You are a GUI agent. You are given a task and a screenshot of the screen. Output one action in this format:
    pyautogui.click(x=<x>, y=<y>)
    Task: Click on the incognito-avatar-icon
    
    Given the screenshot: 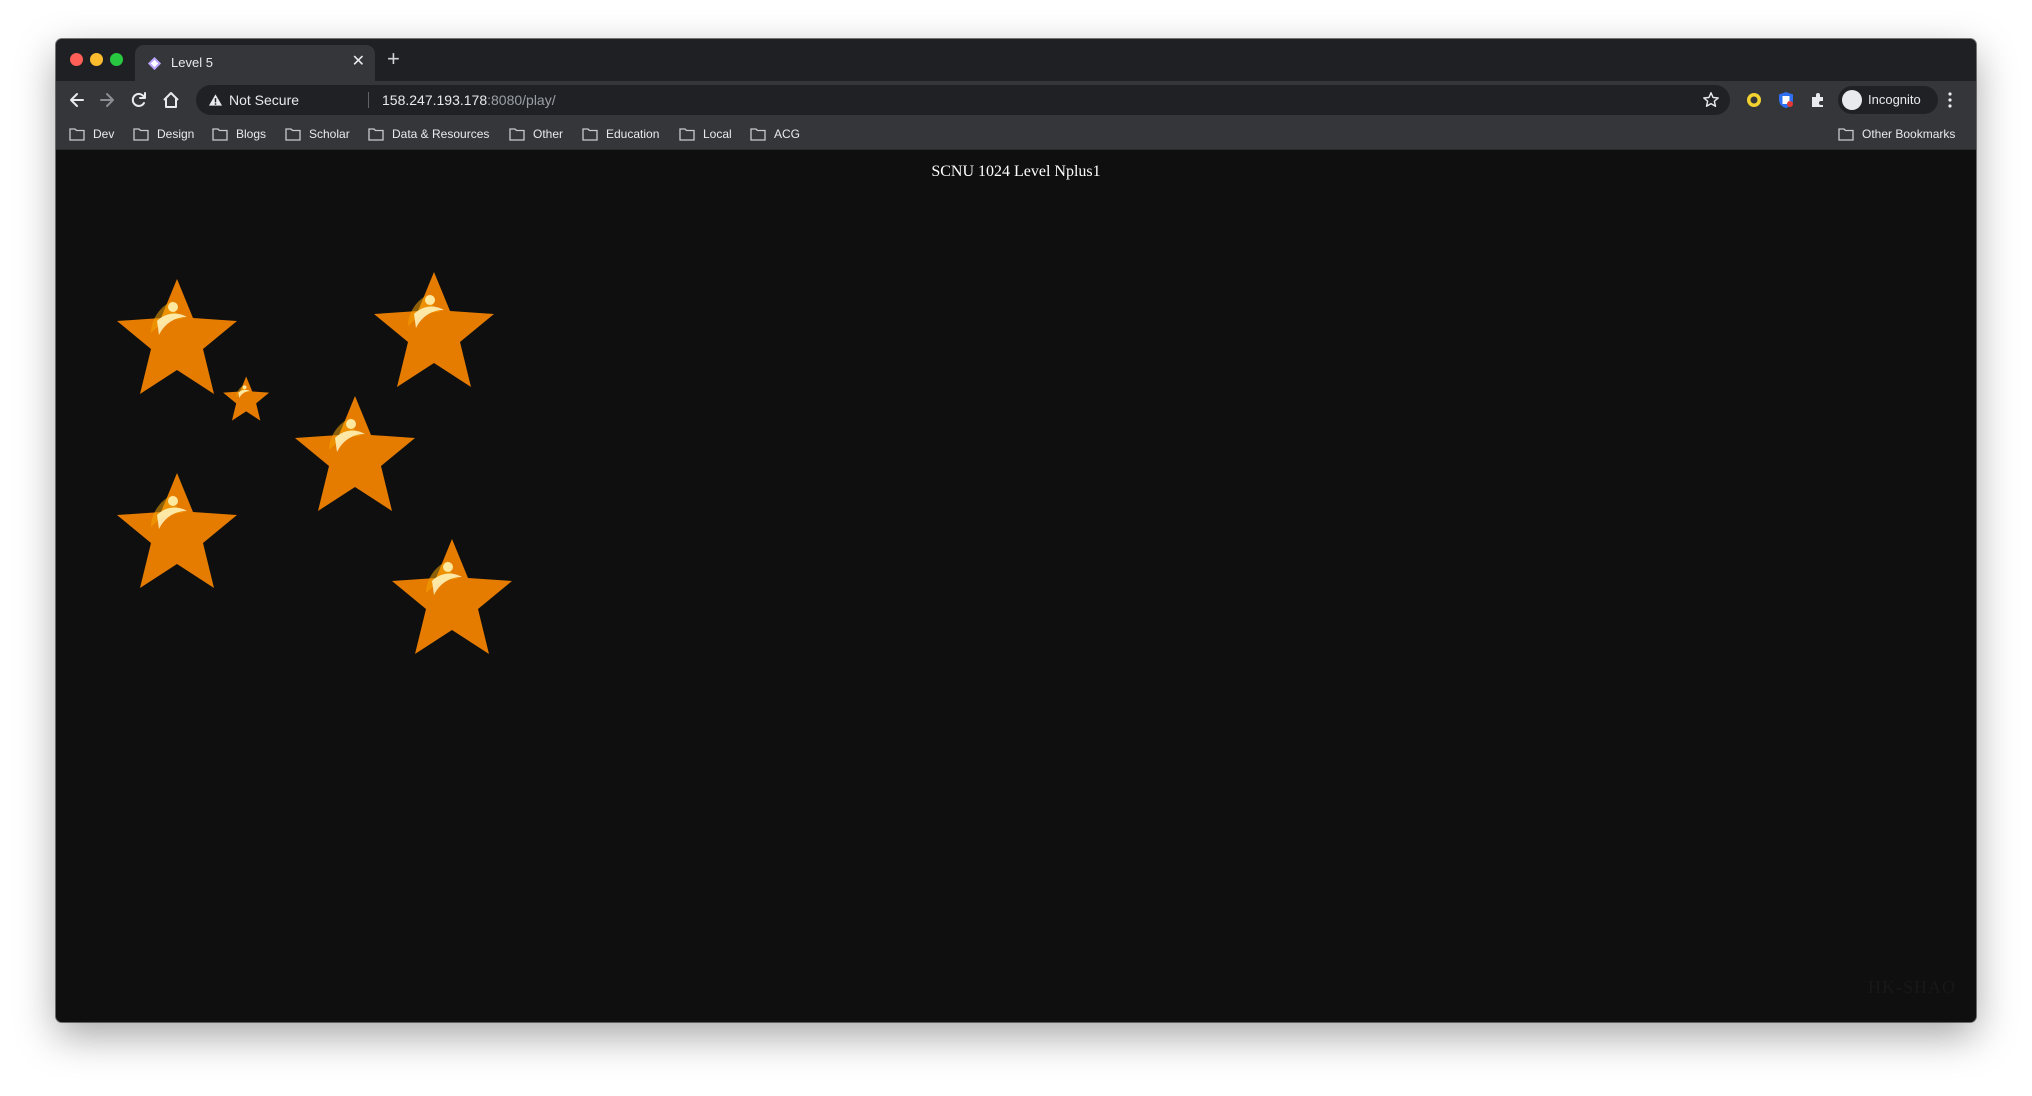 What is the action you would take?
    pyautogui.click(x=1852, y=100)
    